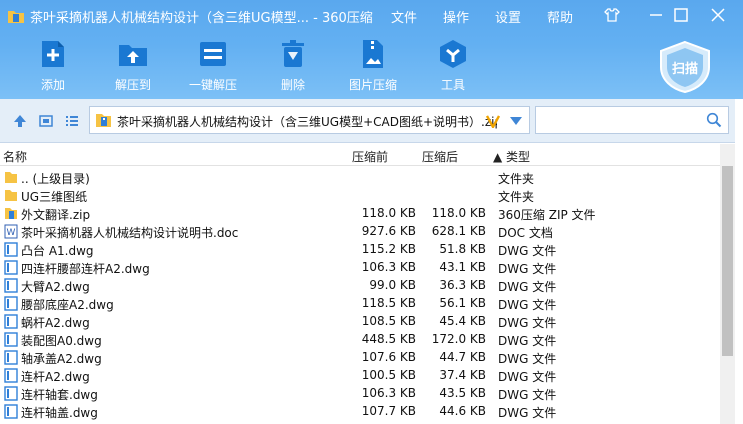 This screenshot has height=424, width=743. Describe the element at coordinates (20, 121) in the screenshot. I see `up-arrow-icon` at that location.